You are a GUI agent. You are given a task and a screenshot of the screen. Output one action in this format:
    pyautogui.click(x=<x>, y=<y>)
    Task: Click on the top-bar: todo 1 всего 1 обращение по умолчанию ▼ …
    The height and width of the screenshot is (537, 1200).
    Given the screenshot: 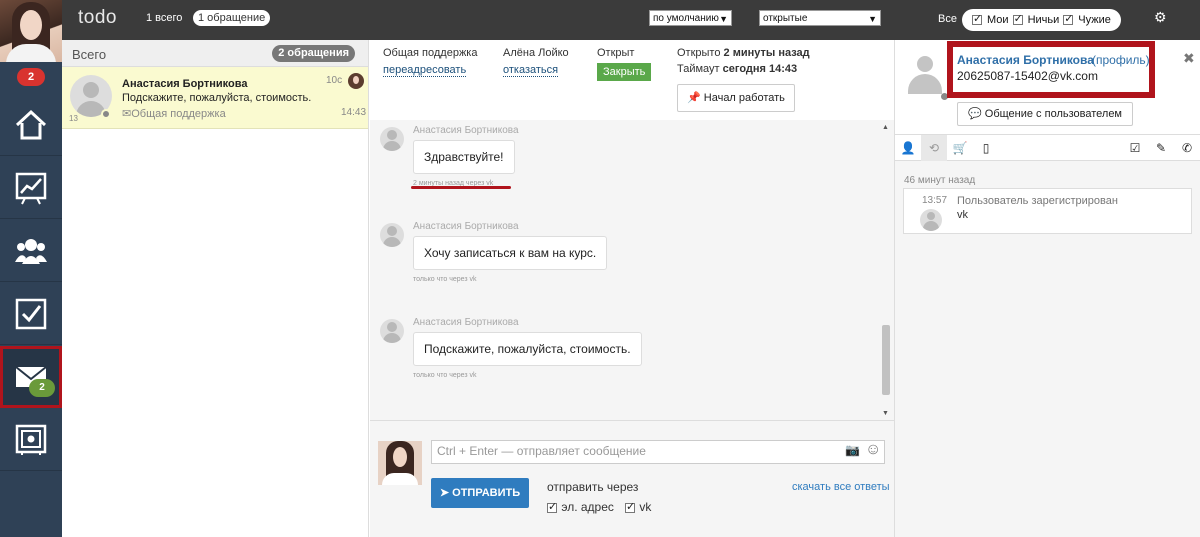 What is the action you would take?
    pyautogui.click(x=631, y=20)
    